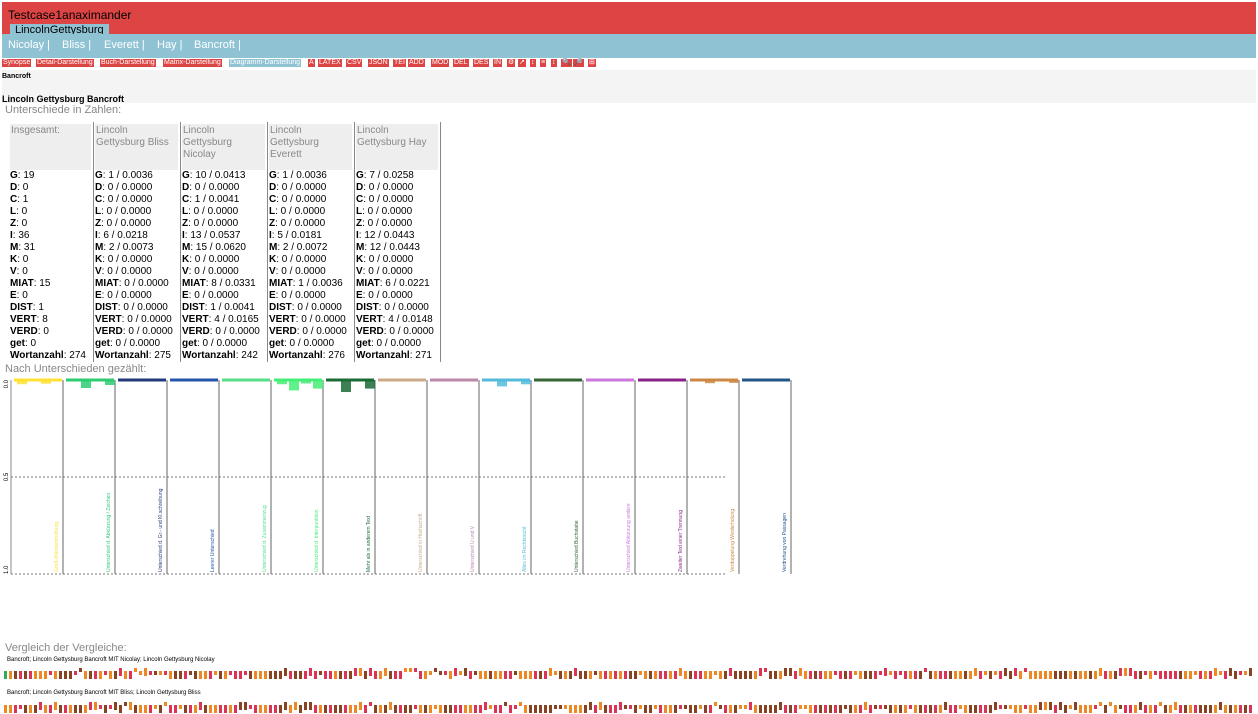 Image resolution: width=1258 pixels, height=714 pixels. Describe the element at coordinates (511, 63) in the screenshot. I see `view-button-15: ⚙` at that location.